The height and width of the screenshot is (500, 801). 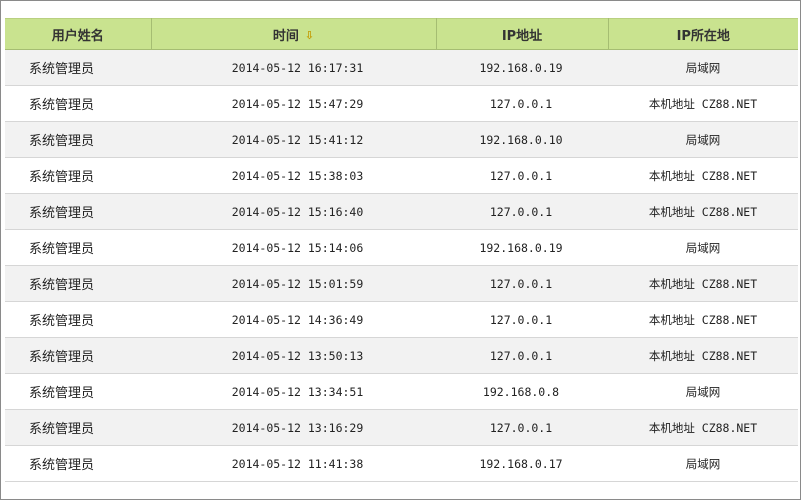 What do you see at coordinates (297, 355) in the screenshot?
I see `time-cell: 2014-05-12 13:50:13` at bounding box center [297, 355].